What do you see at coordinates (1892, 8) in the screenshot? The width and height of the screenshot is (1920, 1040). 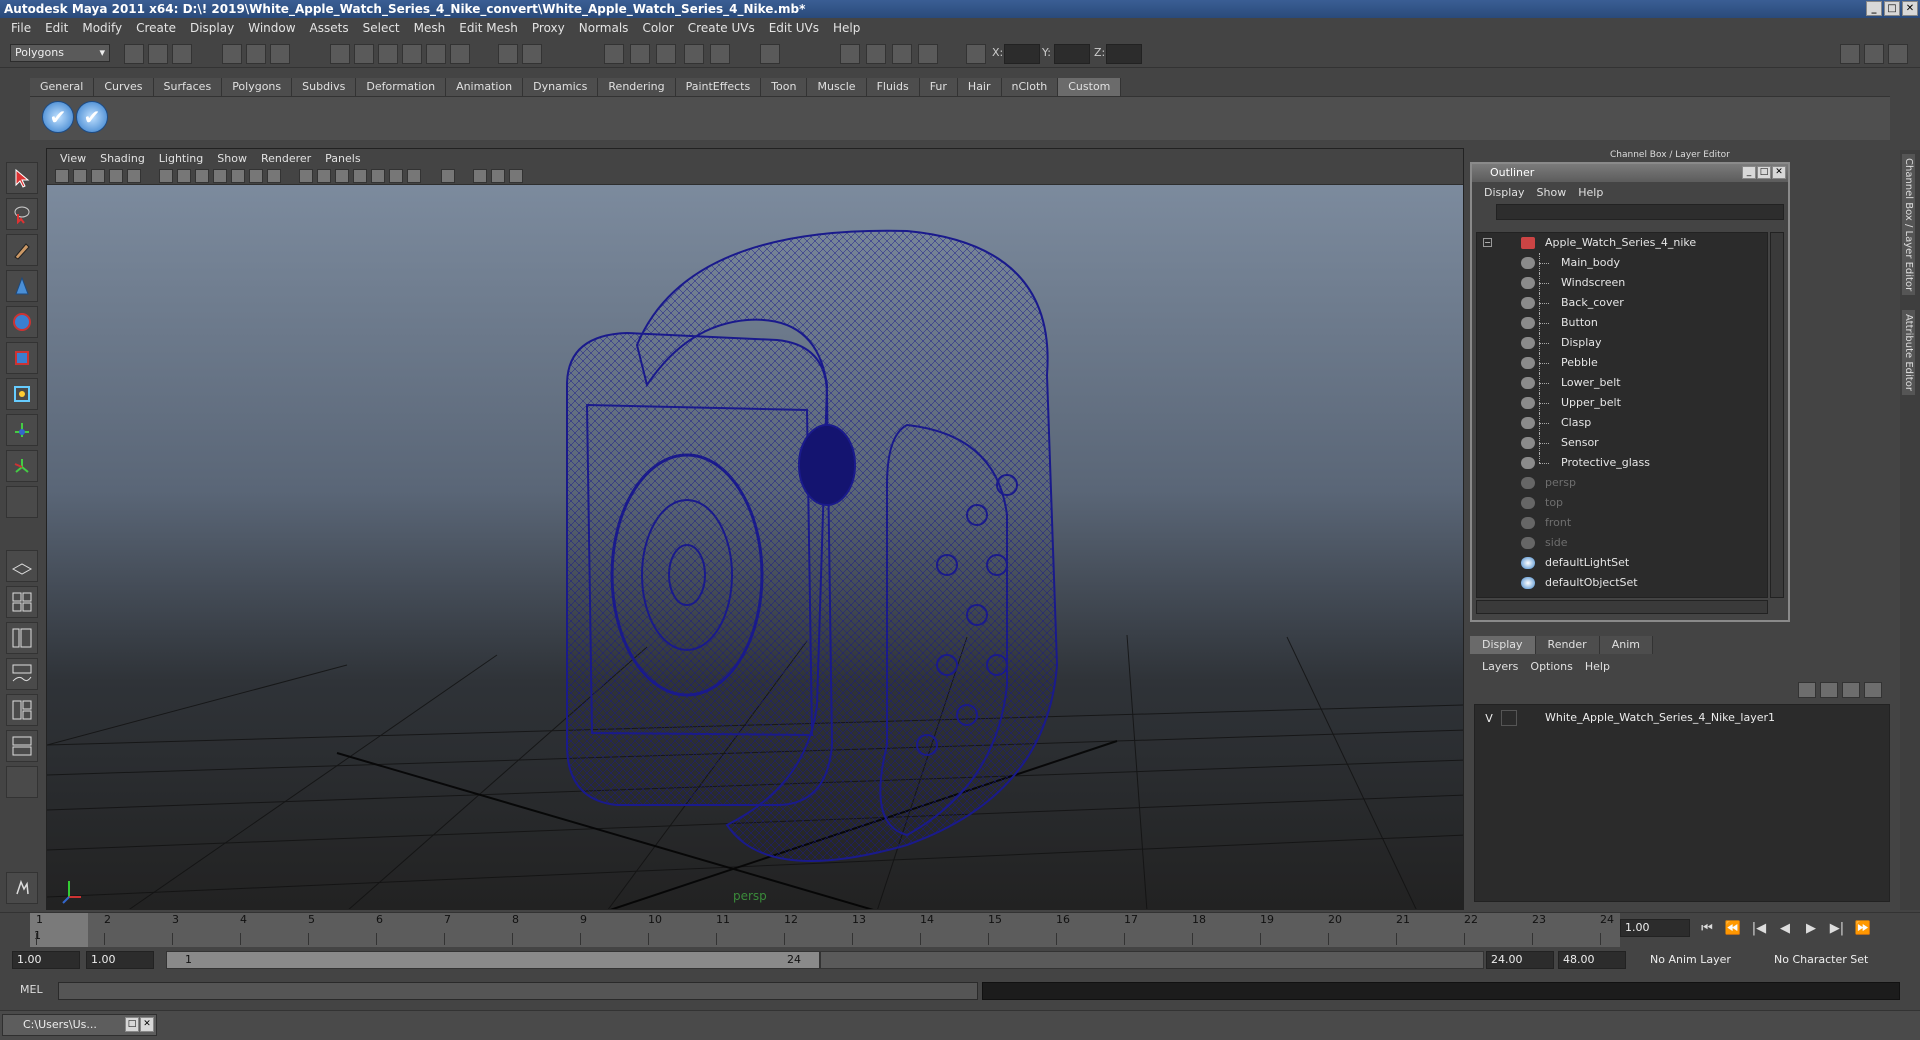 I see `maximize-button: □` at bounding box center [1892, 8].